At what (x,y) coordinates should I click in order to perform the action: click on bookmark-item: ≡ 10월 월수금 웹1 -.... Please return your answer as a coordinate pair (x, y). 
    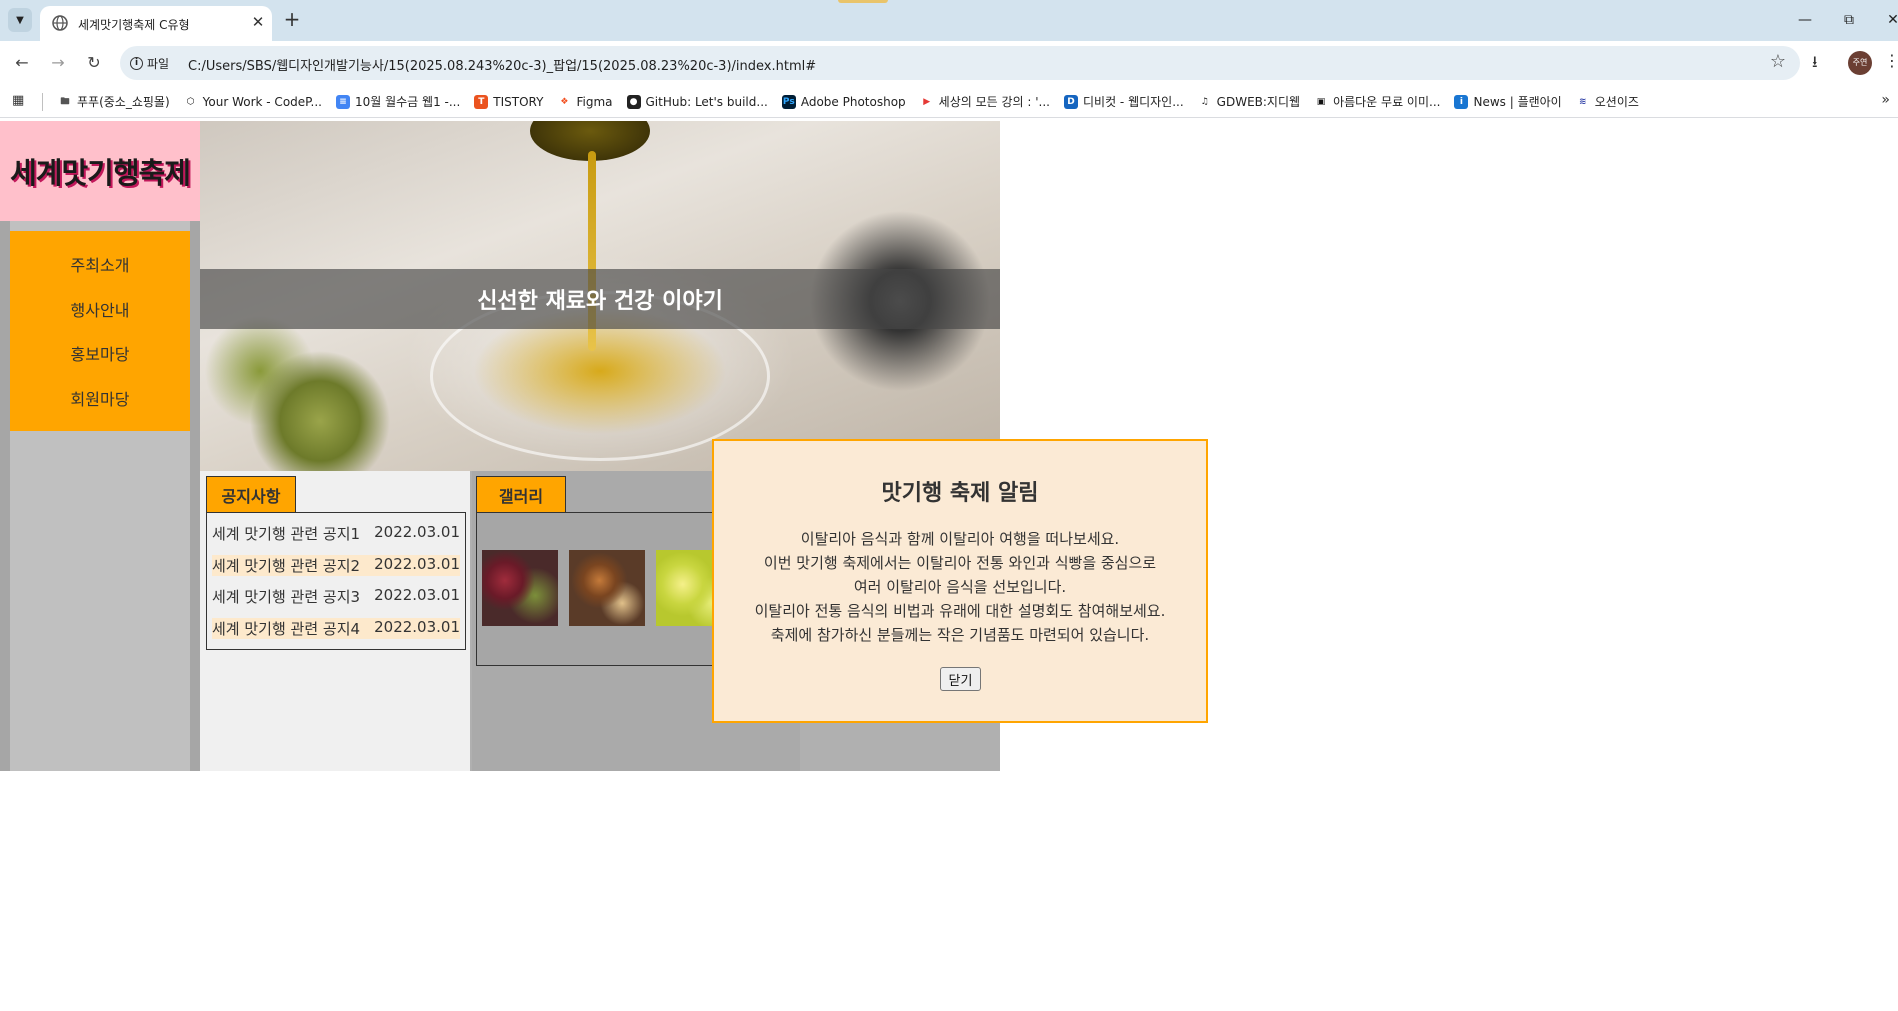
    Looking at the image, I should click on (398, 101).